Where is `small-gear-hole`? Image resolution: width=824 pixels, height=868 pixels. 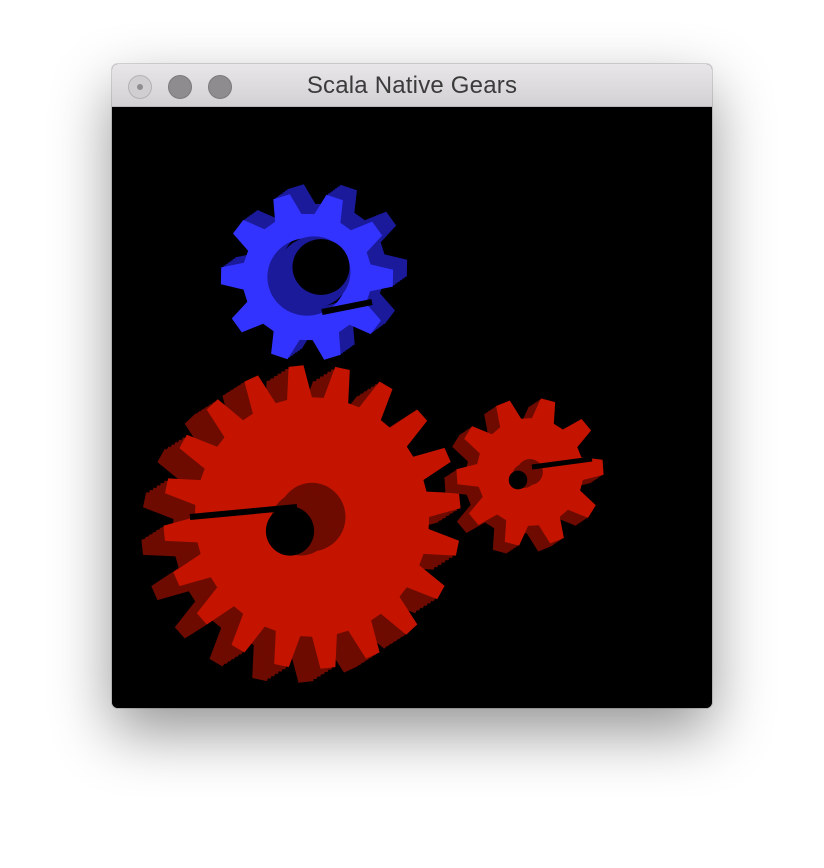
small-gear-hole is located at coordinates (518, 480).